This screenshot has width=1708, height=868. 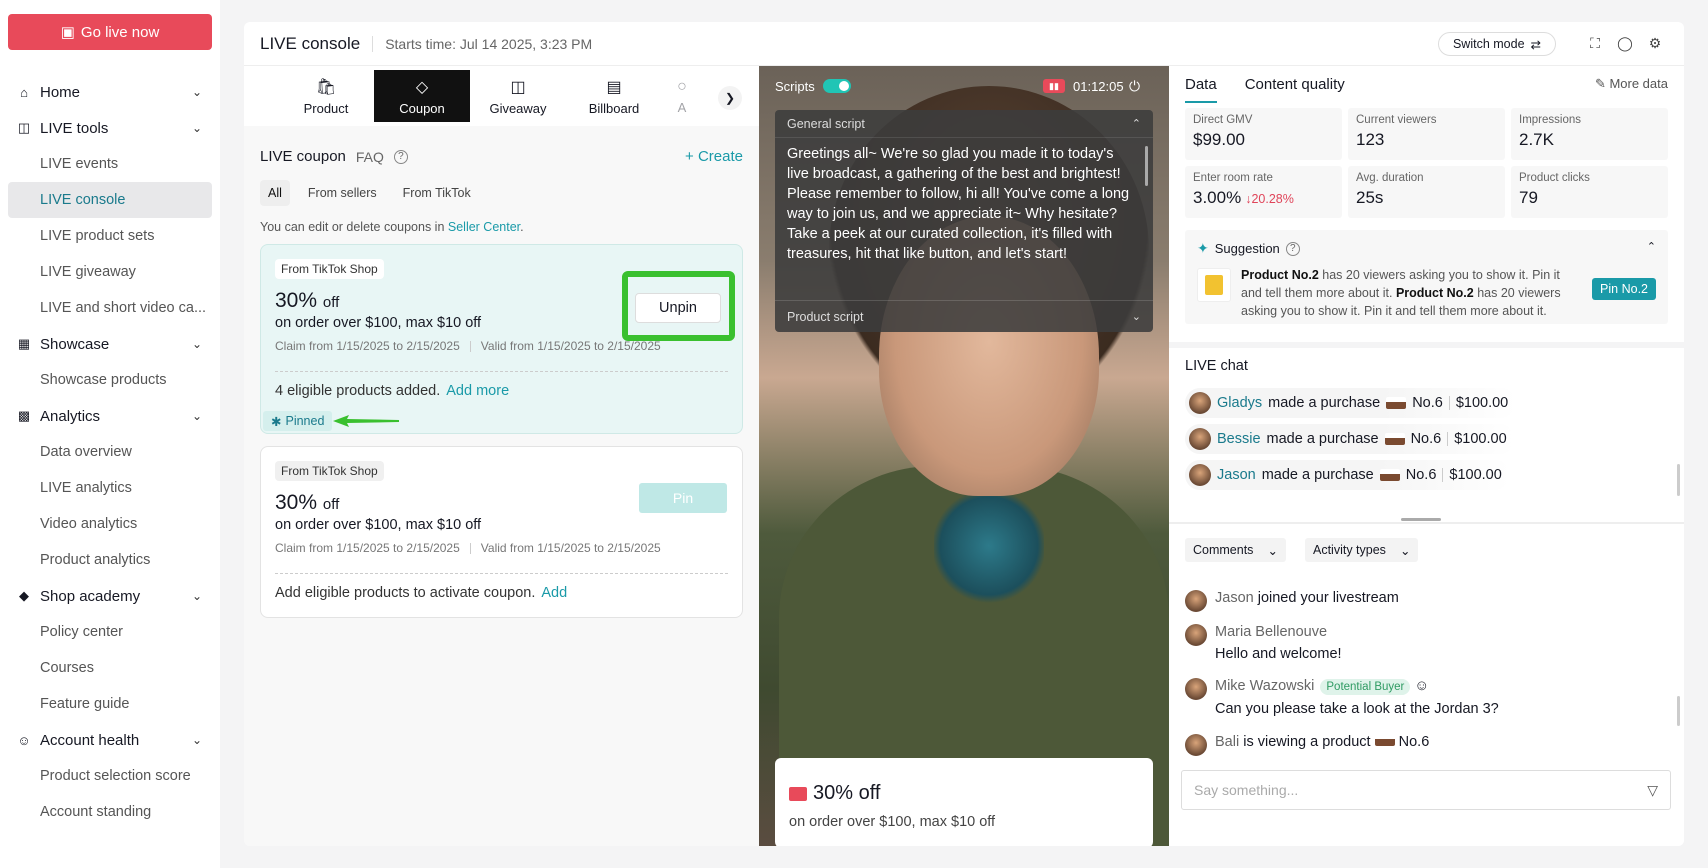 I want to click on product-thumbnail, so click(x=1214, y=285).